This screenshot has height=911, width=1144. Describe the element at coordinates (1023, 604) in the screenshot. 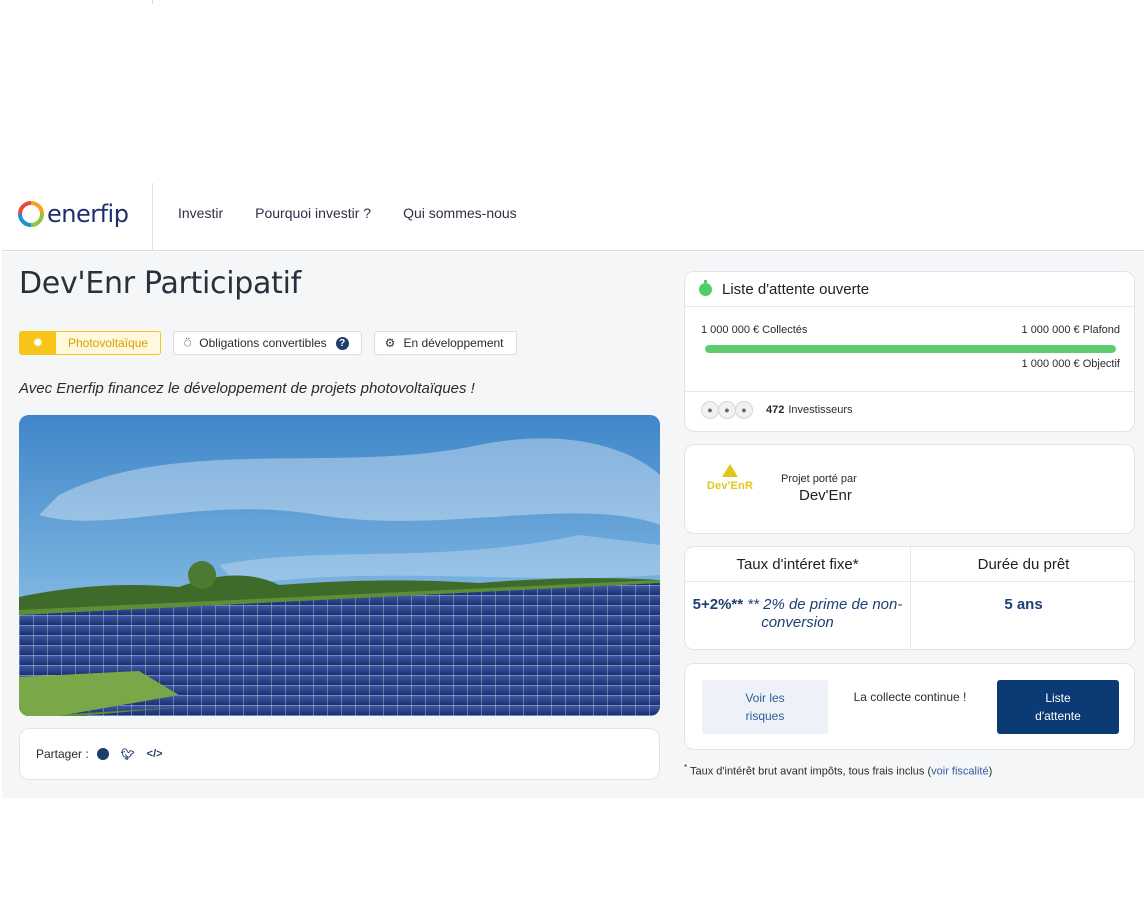

I see `duration-value: 5 ans` at that location.